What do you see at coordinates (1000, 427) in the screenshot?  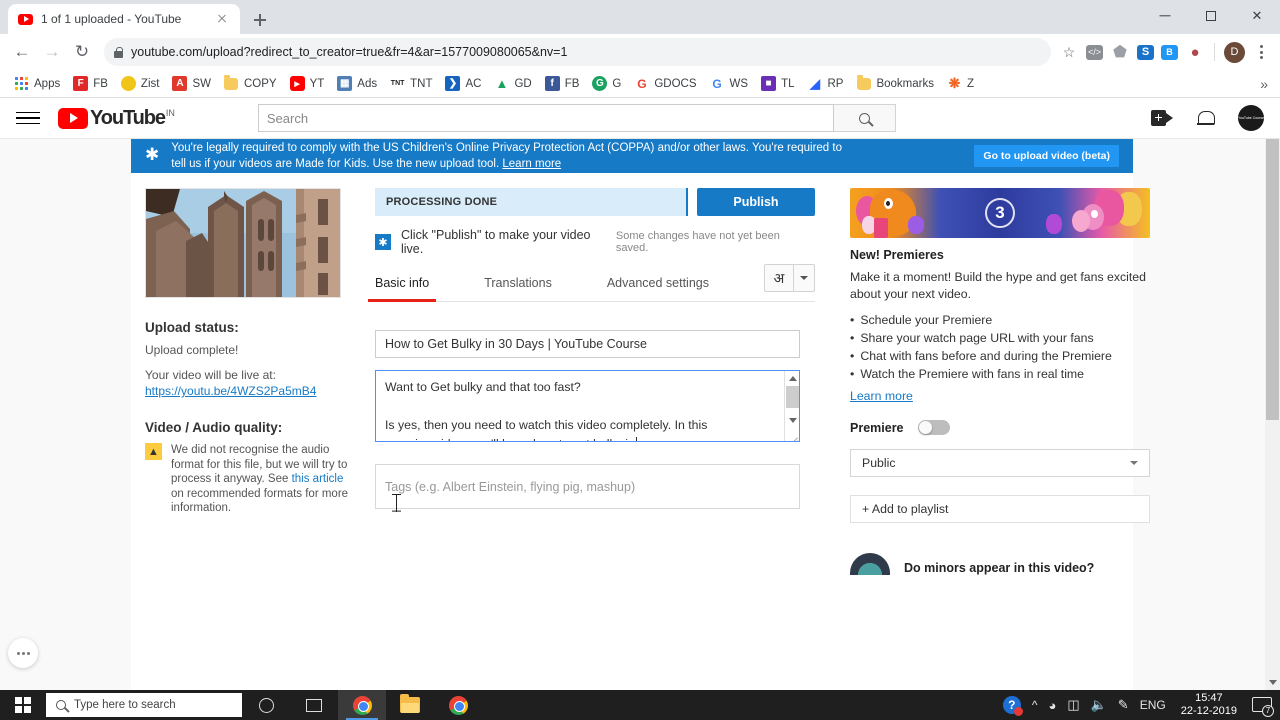 I see `premiere-toggle-row: Premiere` at bounding box center [1000, 427].